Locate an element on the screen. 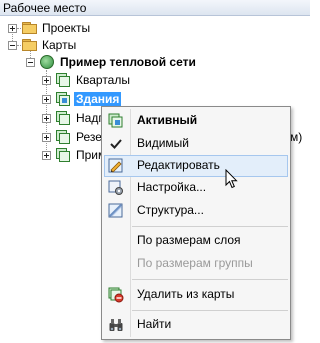 The image size is (320, 343). menu-item-visible: Видимый is located at coordinates (196, 144).